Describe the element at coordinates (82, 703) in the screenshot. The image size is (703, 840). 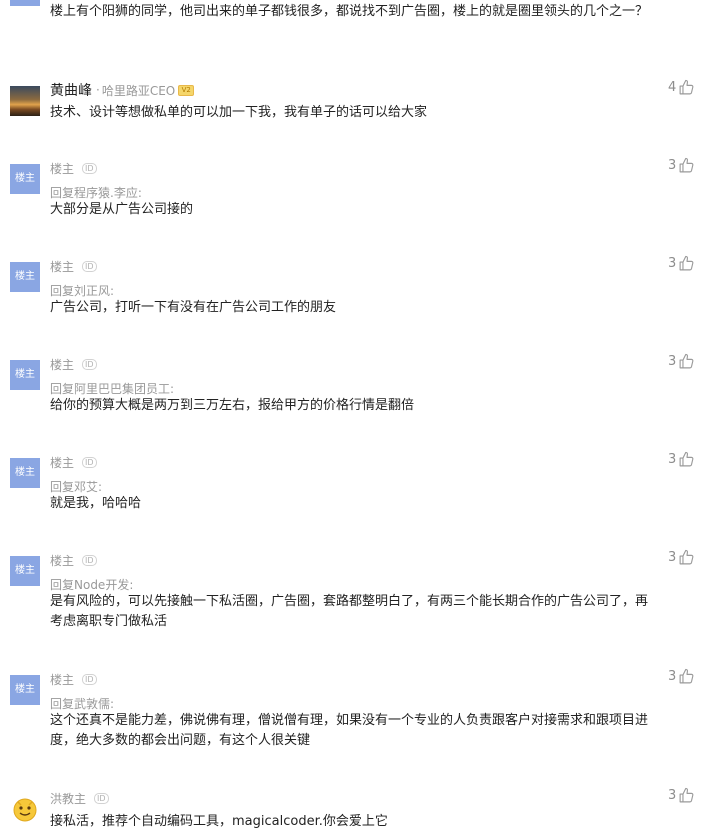
I see `reply-to: 回复武敦儒:` at that location.